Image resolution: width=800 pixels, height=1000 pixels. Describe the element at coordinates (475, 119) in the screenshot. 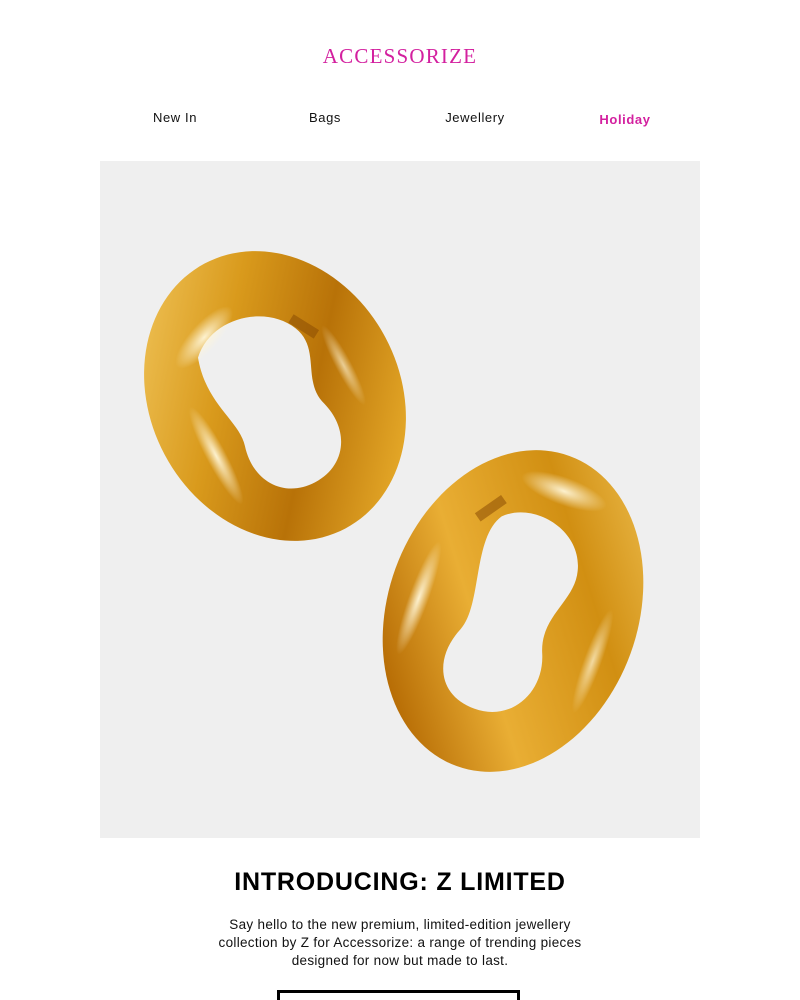

I see `nav-item-jewellery: Jewellery` at that location.